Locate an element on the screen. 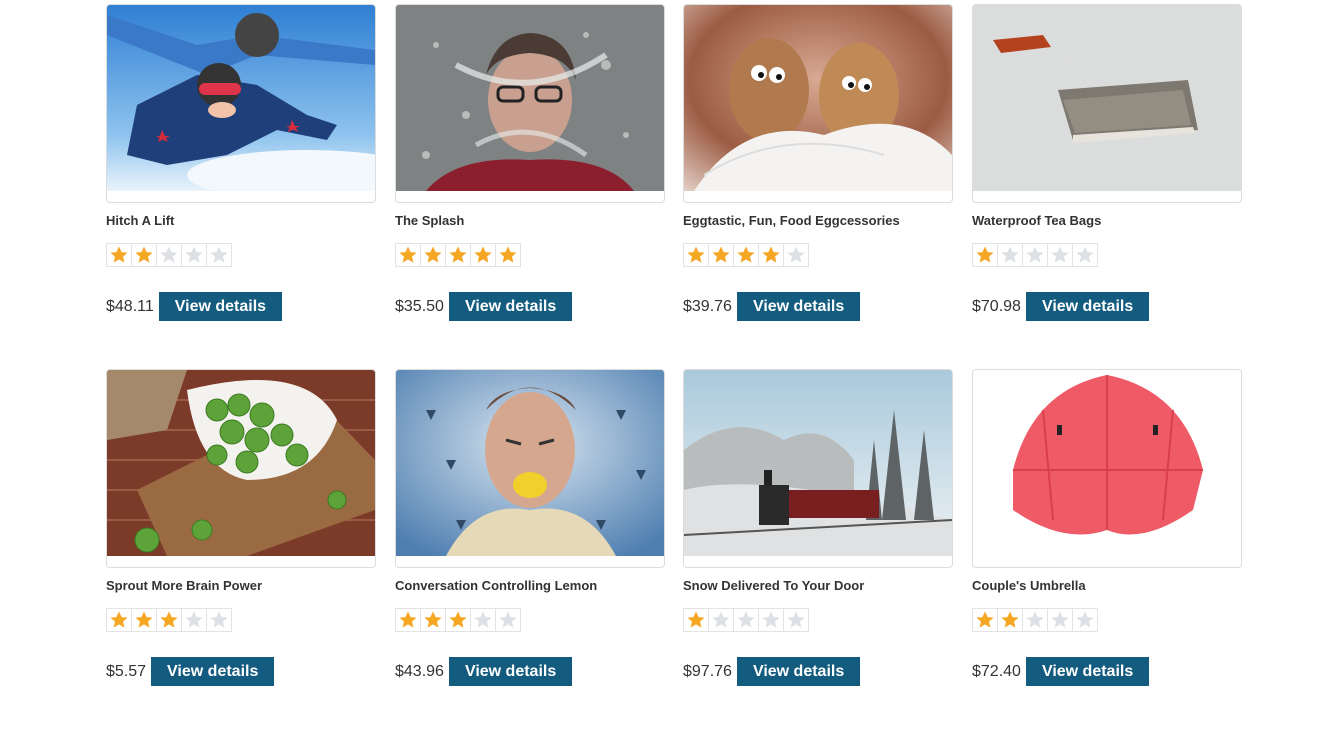 The image size is (1318, 732). product-price: $39.76 is located at coordinates (707, 306).